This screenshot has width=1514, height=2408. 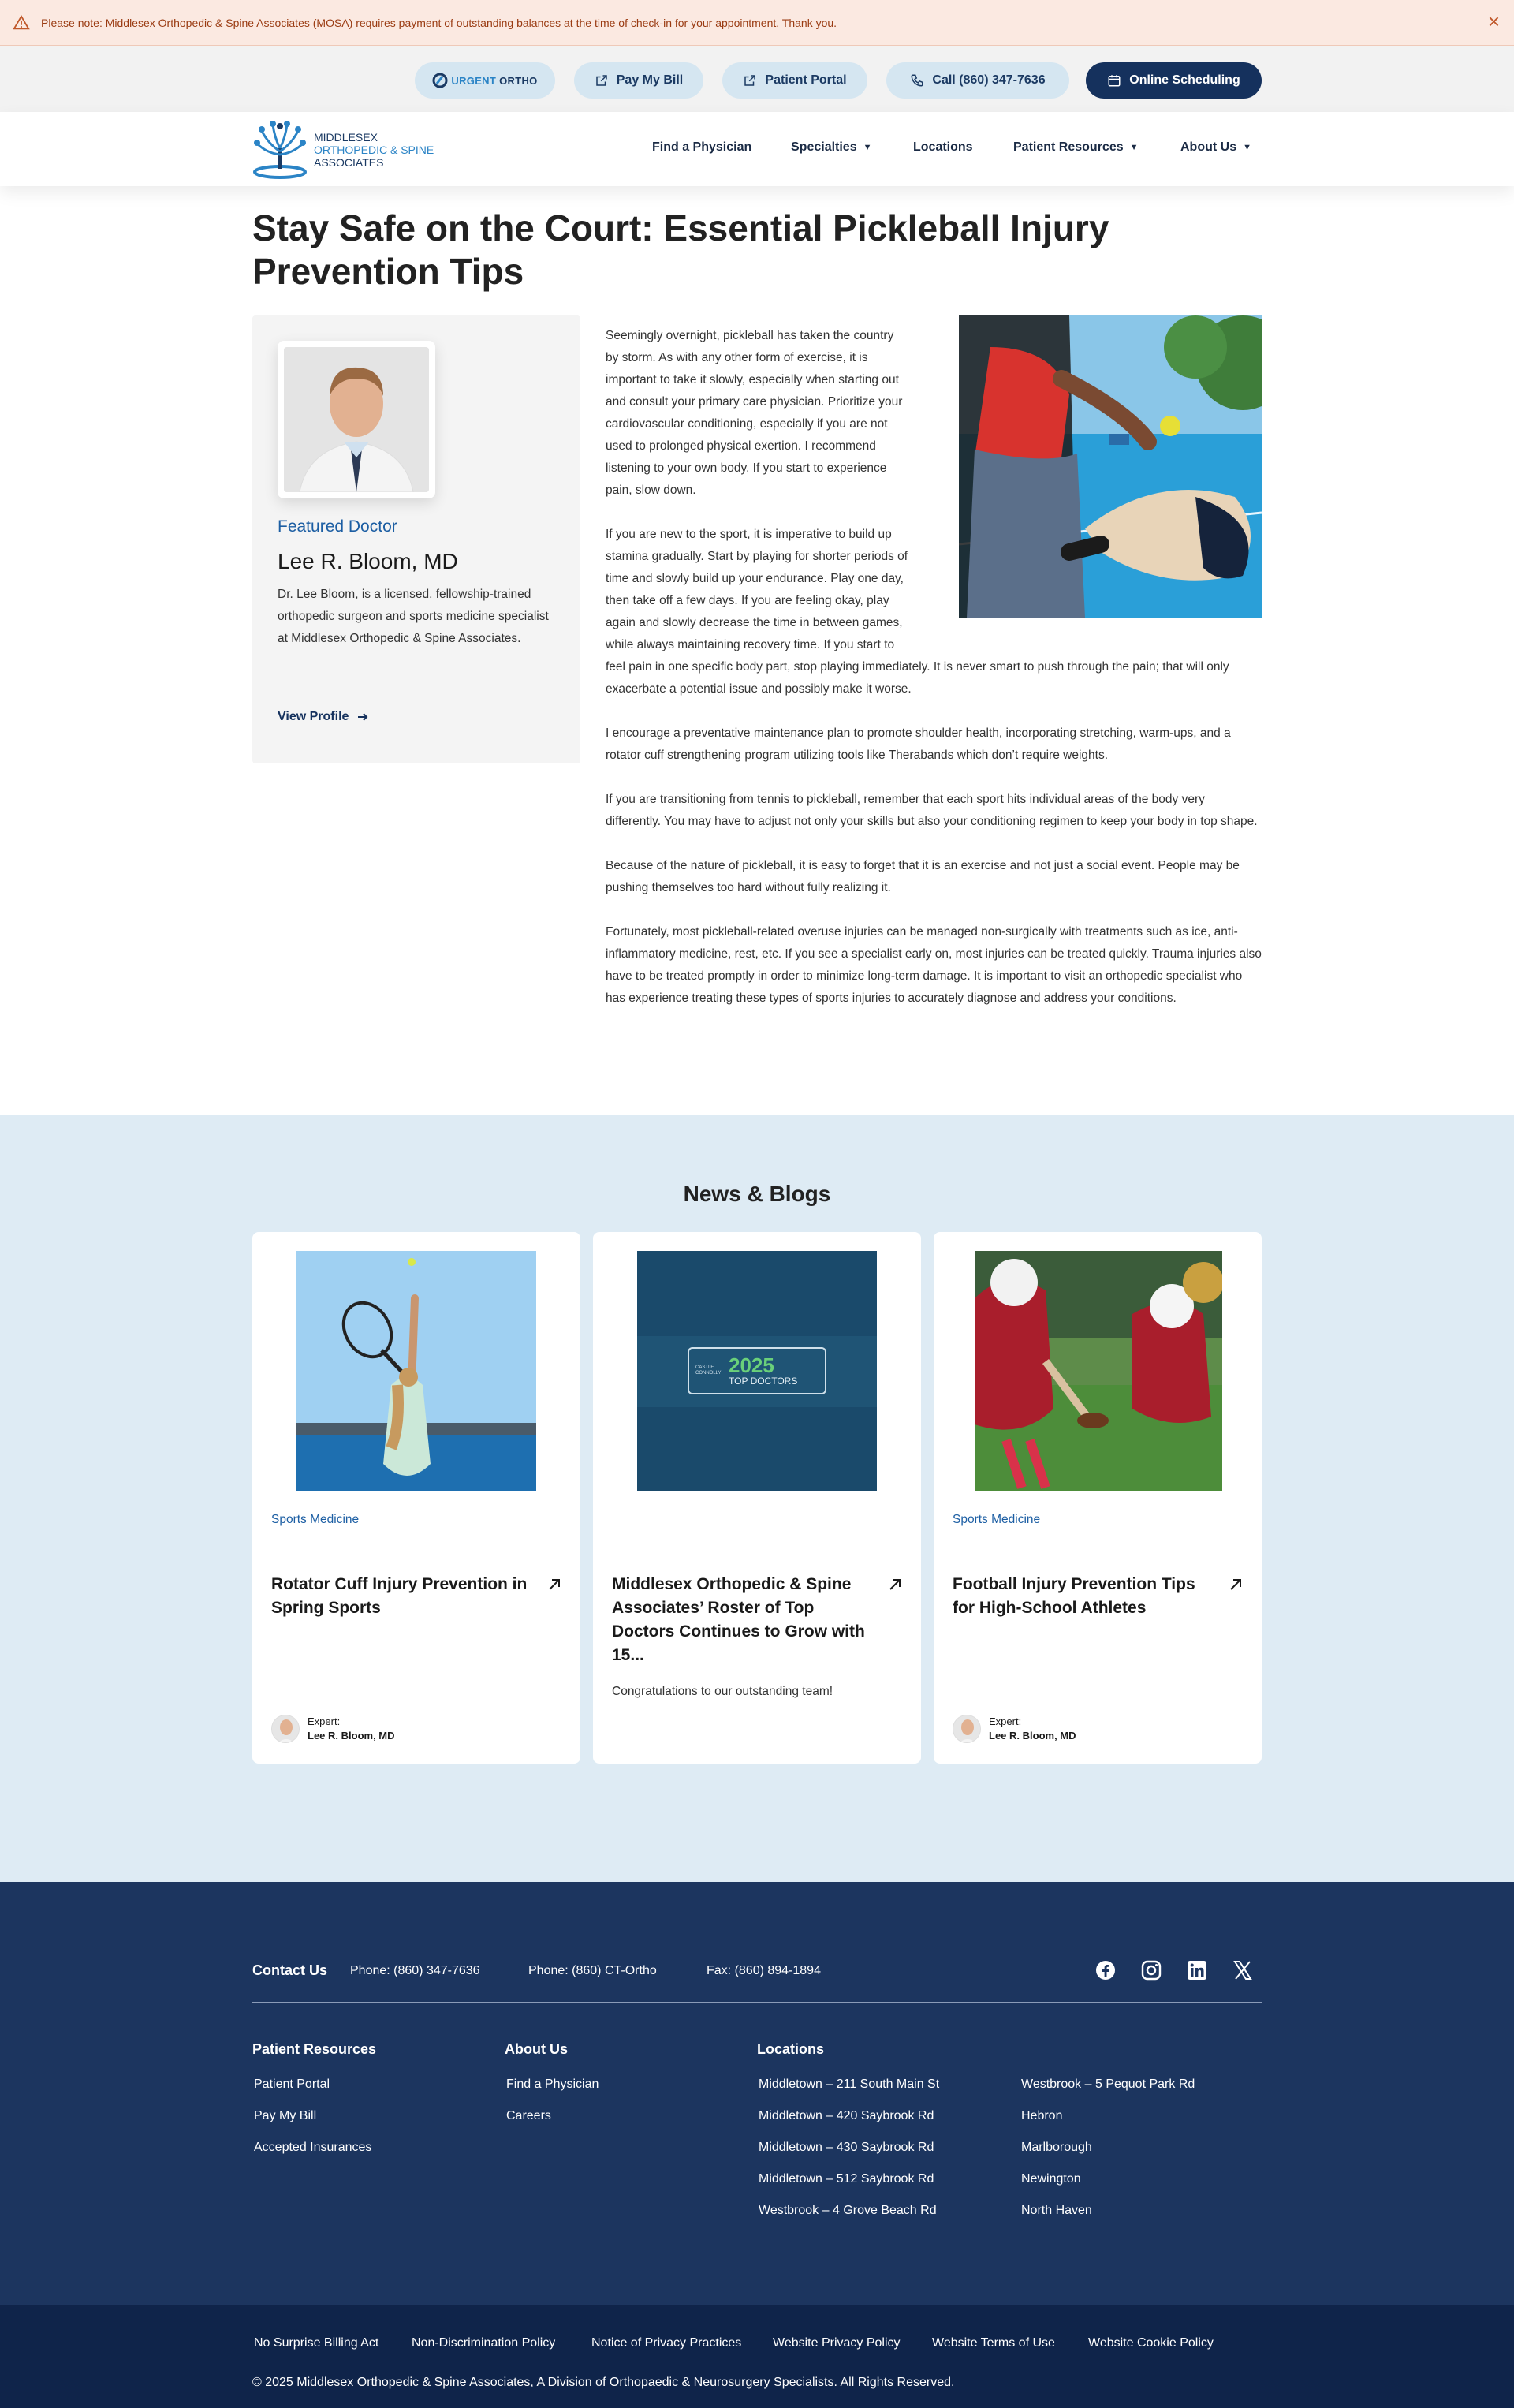 What do you see at coordinates (722, 1691) in the screenshot?
I see `card-excerpt: Congratulations to our outstanding team!` at bounding box center [722, 1691].